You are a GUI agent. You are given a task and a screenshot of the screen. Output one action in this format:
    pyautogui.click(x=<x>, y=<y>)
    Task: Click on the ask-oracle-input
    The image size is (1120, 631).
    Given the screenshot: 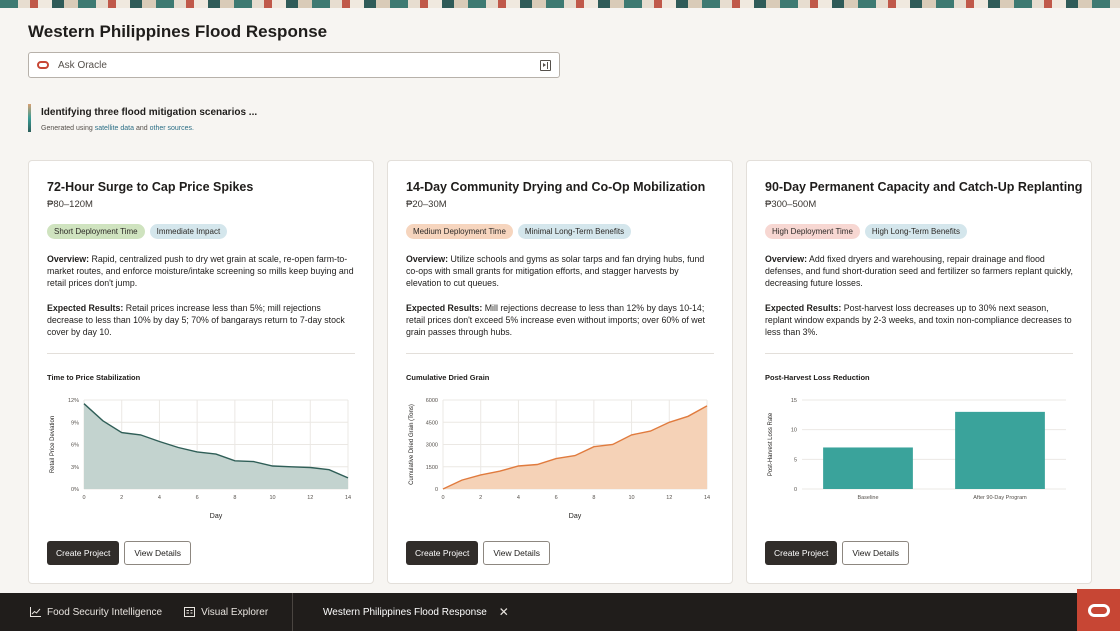 What is the action you would take?
    pyautogui.click(x=299, y=65)
    